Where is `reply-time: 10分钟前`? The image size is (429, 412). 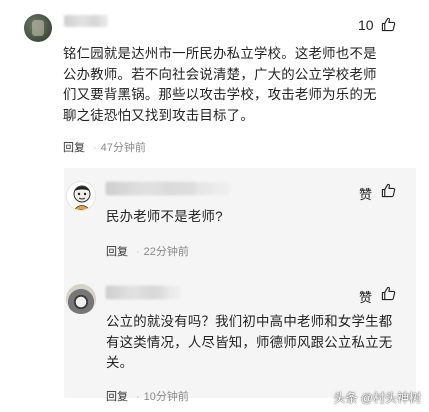 reply-time: 10分钟前 is located at coordinates (166, 397).